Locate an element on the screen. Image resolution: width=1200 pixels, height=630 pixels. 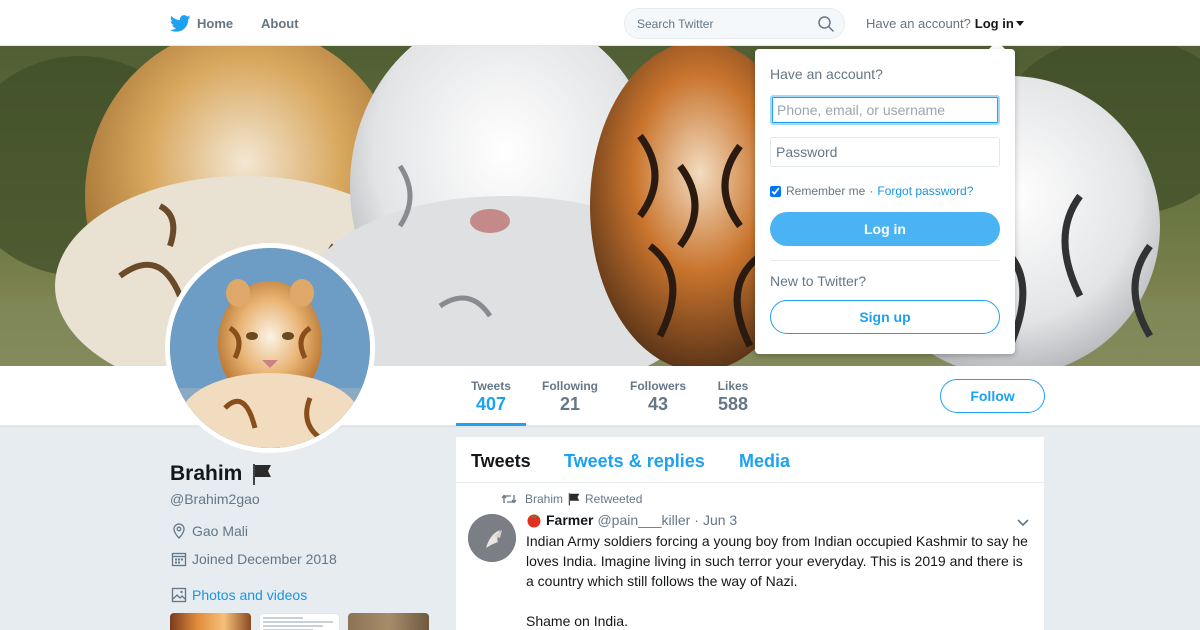
profile-handle: @Brahim2gao is located at coordinates (215, 499).